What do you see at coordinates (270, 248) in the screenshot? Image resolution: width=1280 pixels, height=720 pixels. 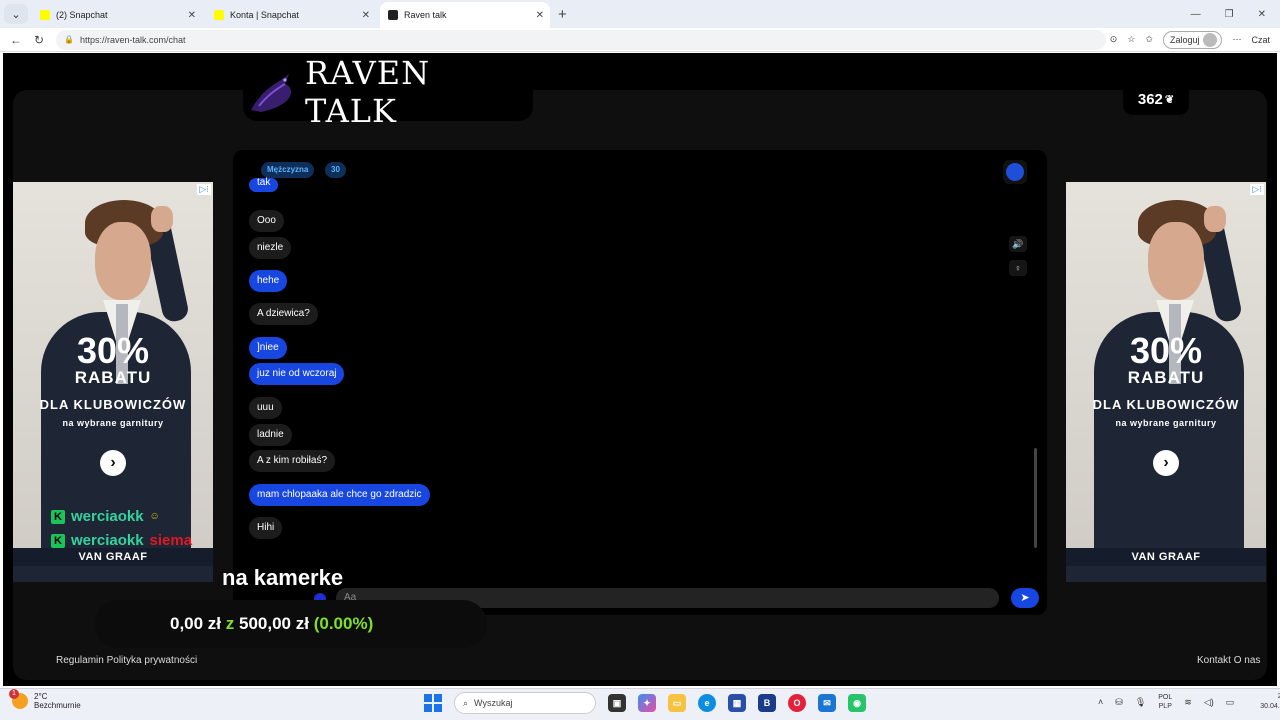 I see `message-bubble: niezle` at bounding box center [270, 248].